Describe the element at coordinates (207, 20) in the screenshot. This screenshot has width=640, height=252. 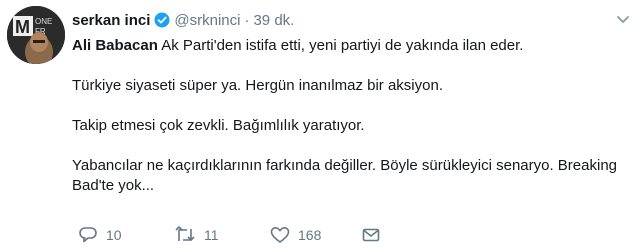
I see `author-handle: @srkninci` at that location.